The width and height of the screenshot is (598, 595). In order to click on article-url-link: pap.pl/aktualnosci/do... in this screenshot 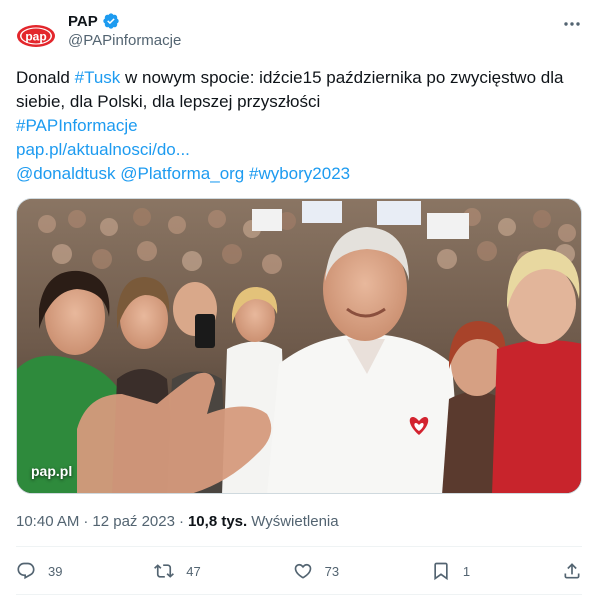, I will do `click(103, 149)`.